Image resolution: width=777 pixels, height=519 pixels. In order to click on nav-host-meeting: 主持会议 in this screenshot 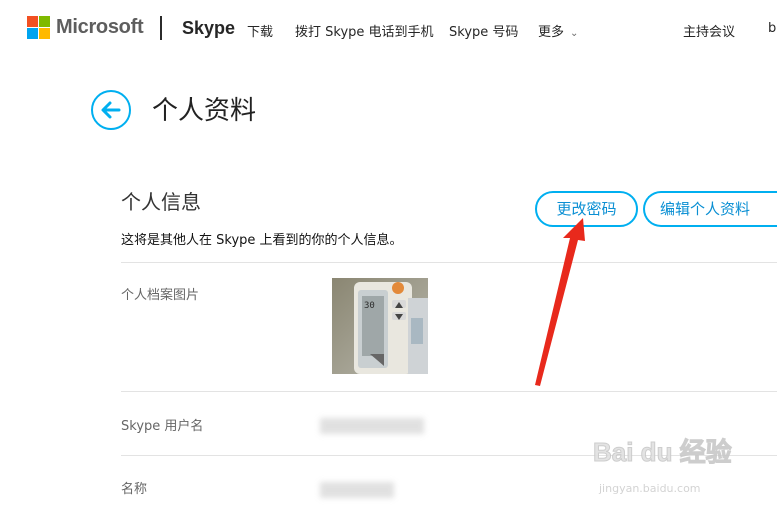, I will do `click(709, 30)`.